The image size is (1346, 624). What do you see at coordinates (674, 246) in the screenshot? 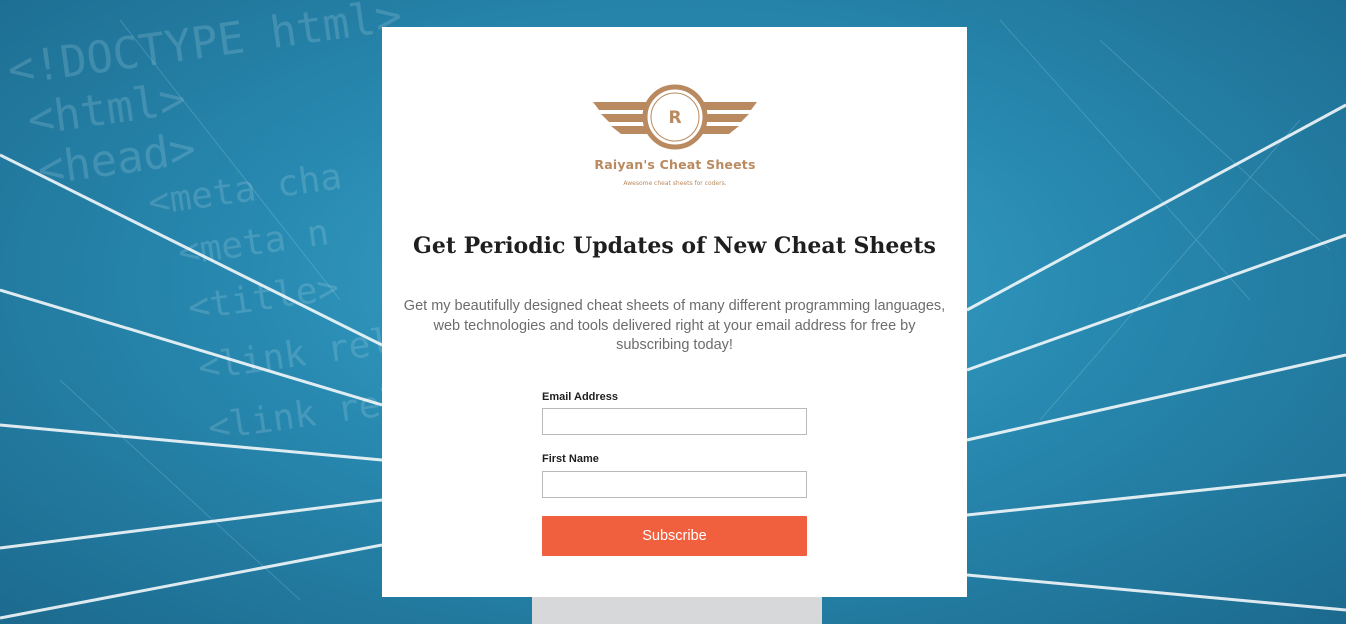
I see `page-title: Get Periodic Updates of New Cheat Sheets` at bounding box center [674, 246].